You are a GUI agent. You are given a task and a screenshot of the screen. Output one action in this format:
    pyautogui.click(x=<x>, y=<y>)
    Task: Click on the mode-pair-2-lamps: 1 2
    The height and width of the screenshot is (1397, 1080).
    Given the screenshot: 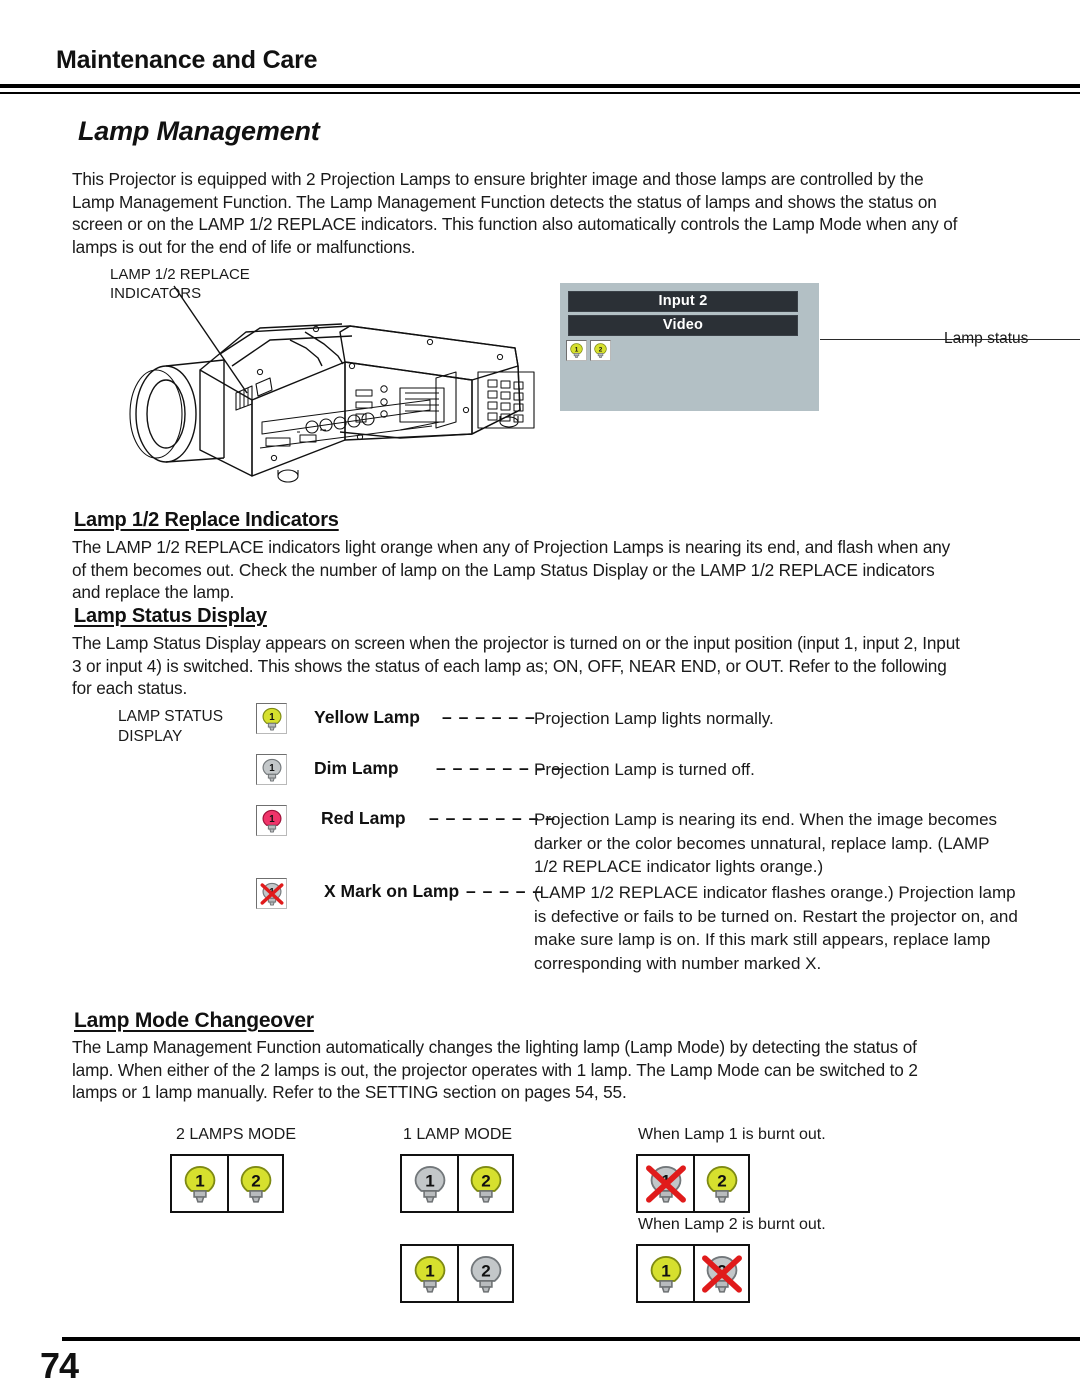 What is the action you would take?
    pyautogui.click(x=227, y=1183)
    